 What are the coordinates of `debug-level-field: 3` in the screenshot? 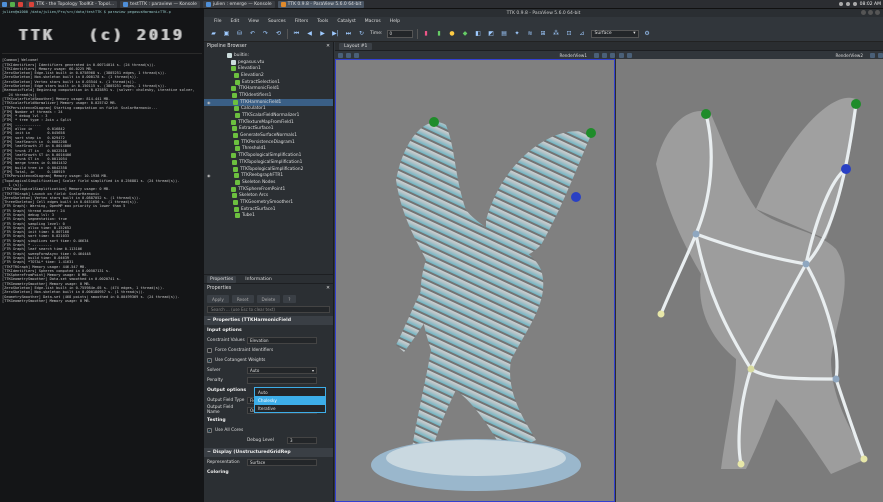 It's located at (302, 440).